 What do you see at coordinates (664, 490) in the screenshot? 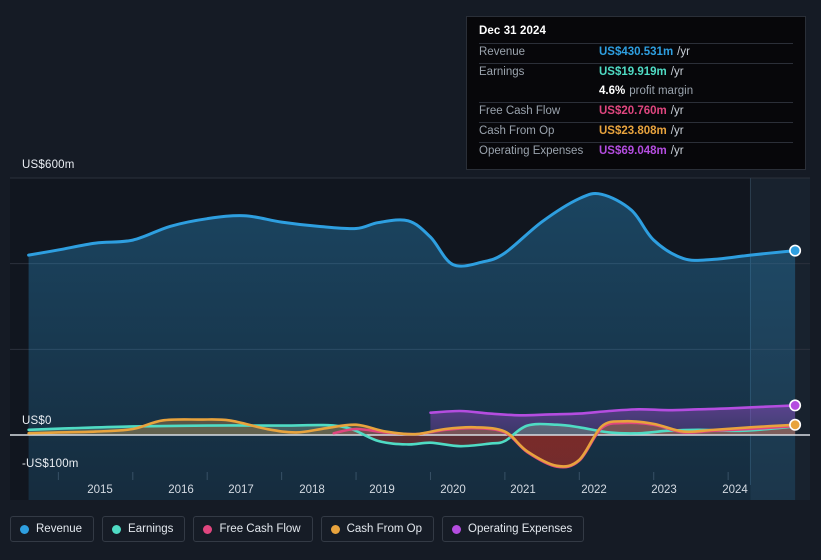
I see `x-axis-label-2023: 2023` at bounding box center [664, 490].